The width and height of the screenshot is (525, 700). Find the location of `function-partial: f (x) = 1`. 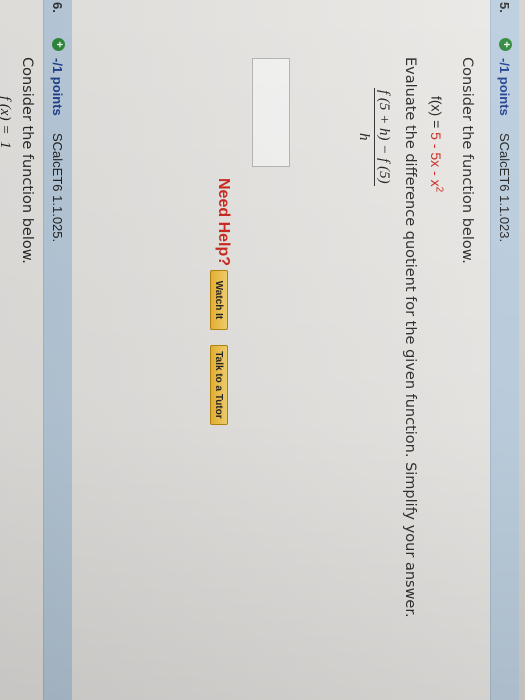

function-partial: f (x) = 1 is located at coordinates (6, 124).